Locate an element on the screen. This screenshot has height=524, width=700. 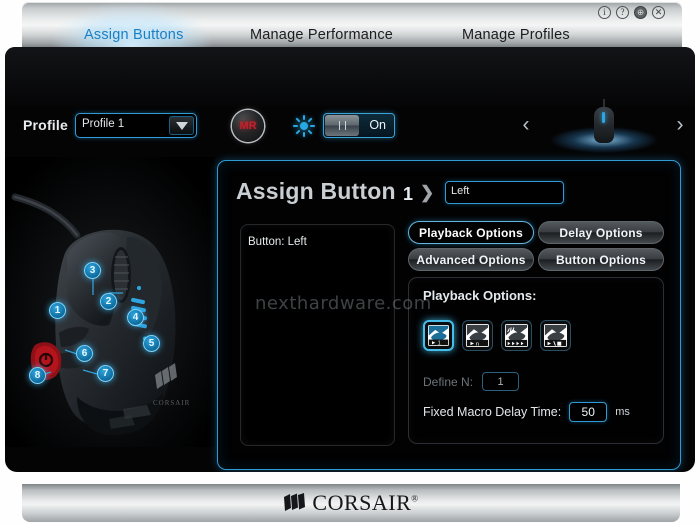
profile-select-value: Profile 1 is located at coordinates (103, 124).